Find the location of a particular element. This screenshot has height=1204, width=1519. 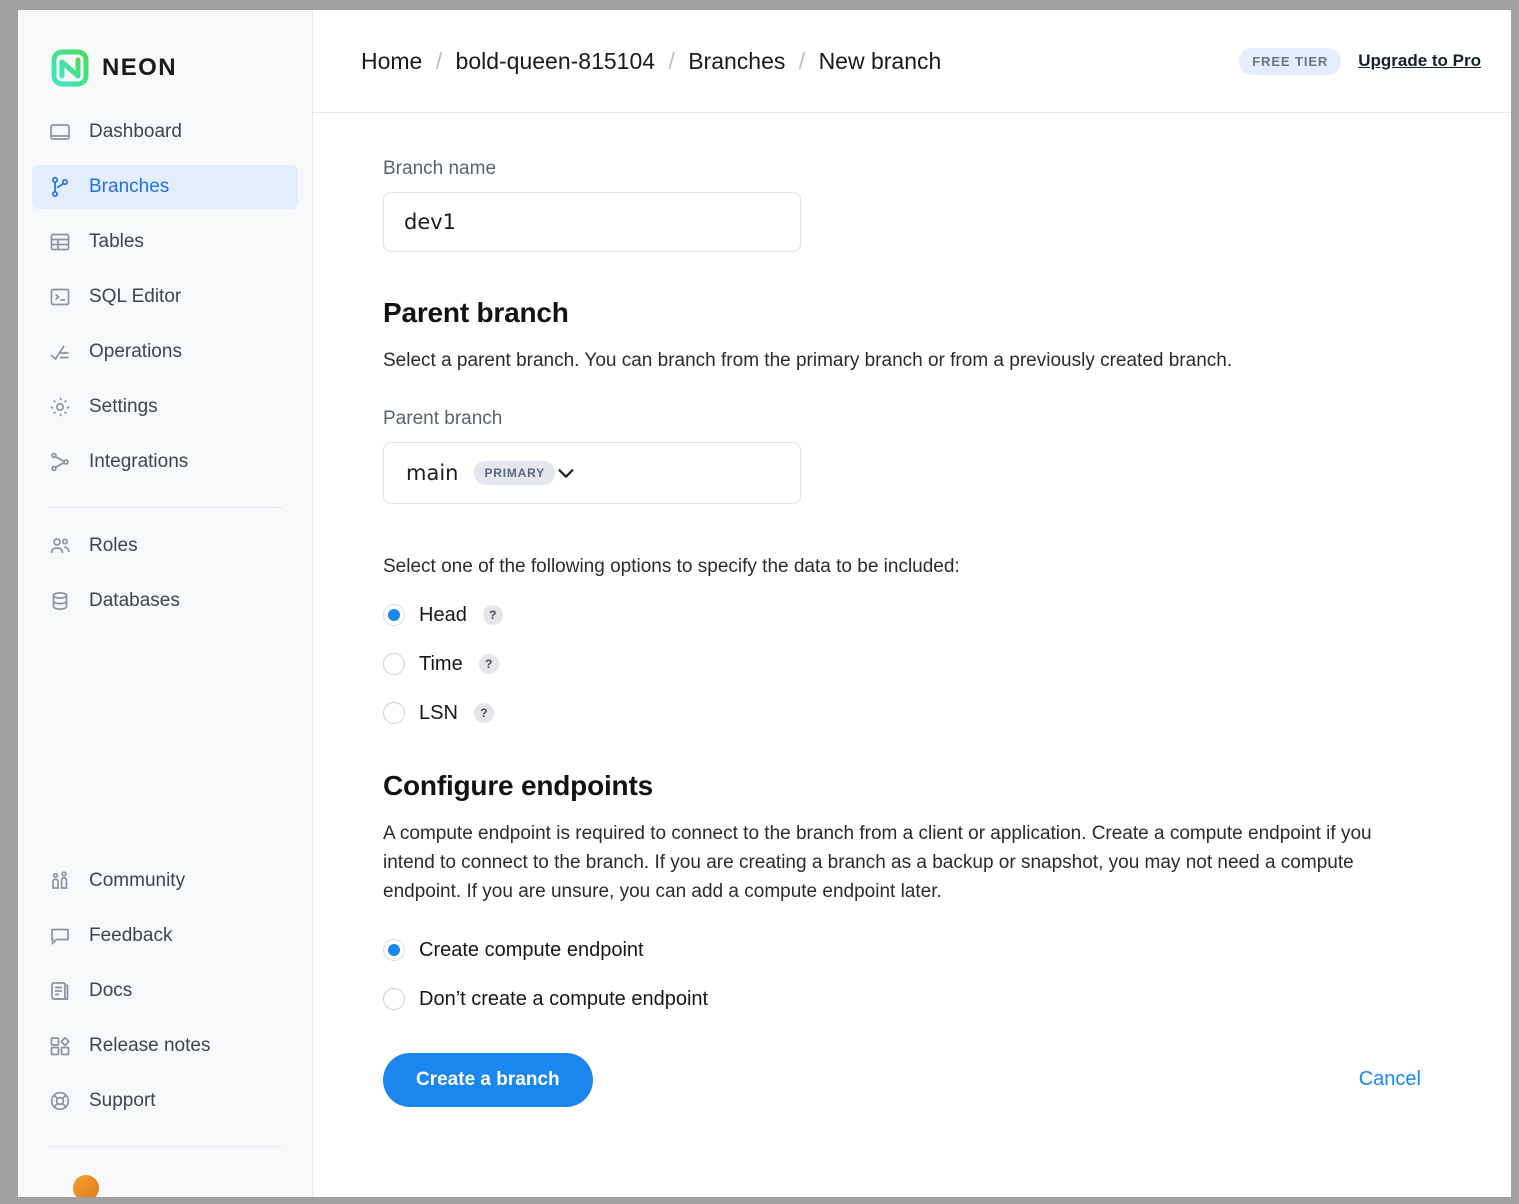

sidebar-item-settings: Settings is located at coordinates (165, 407).